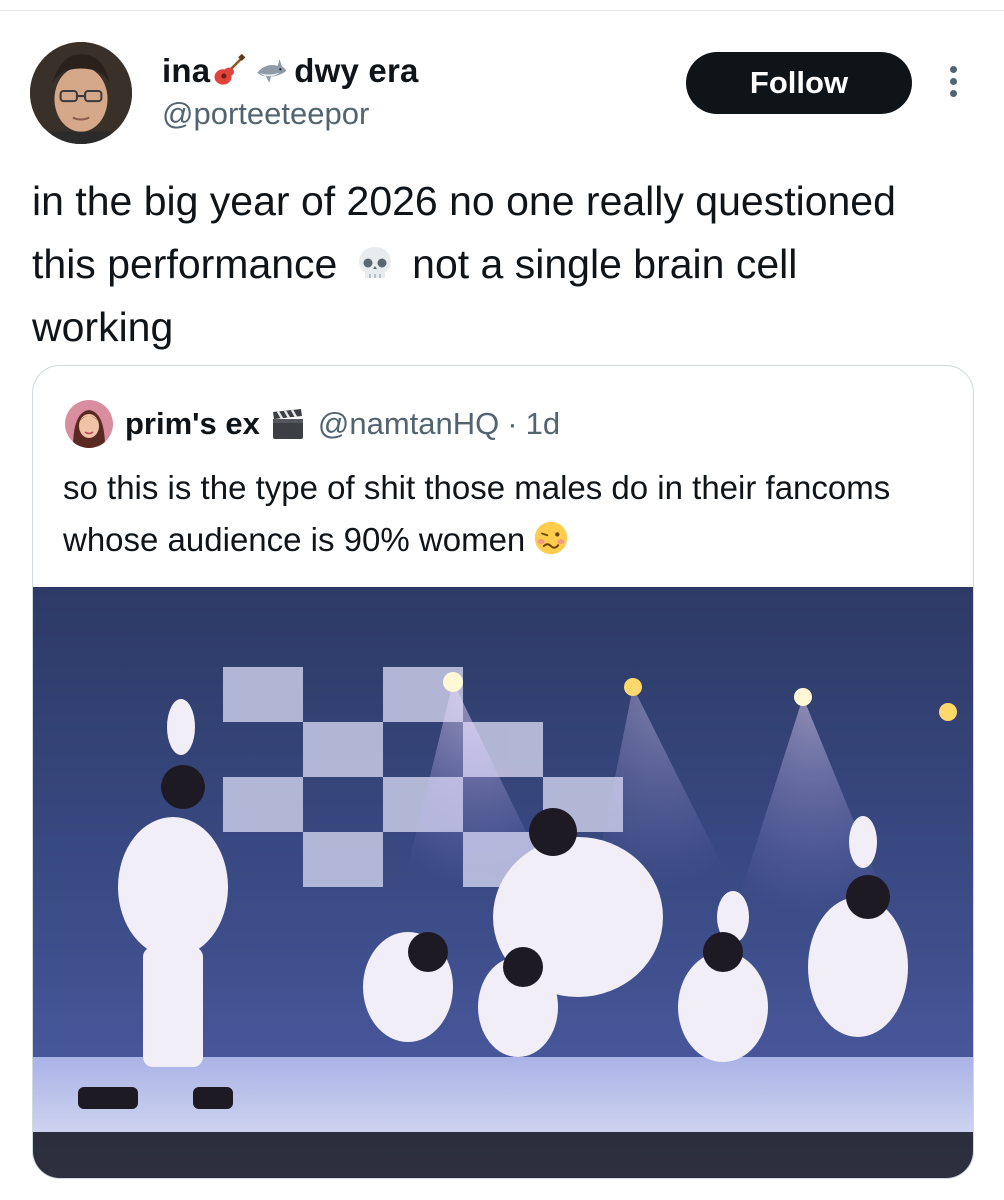 The height and width of the screenshot is (1200, 1004). I want to click on author-handle: @porteeteepor, so click(265, 114).